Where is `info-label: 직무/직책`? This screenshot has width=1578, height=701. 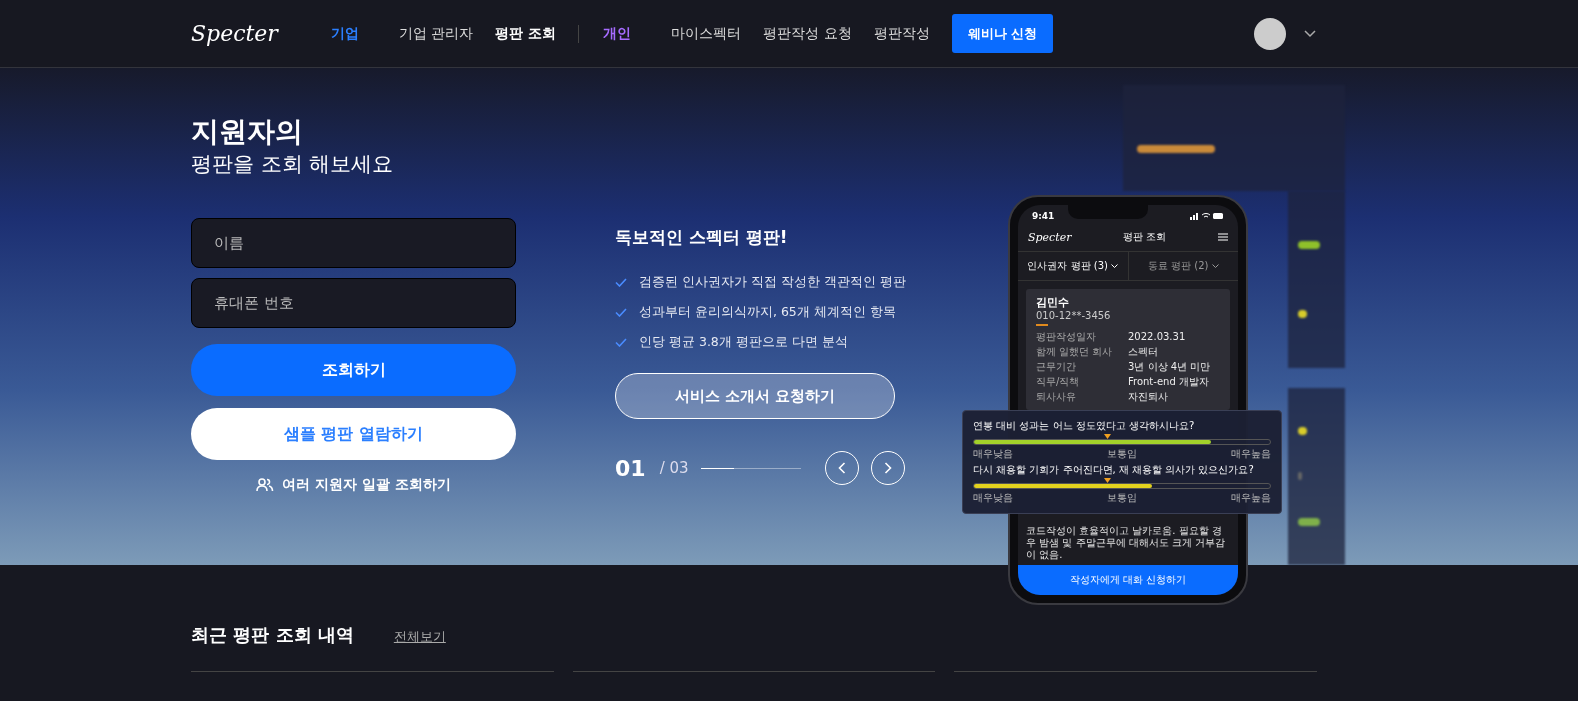 info-label: 직무/직책 is located at coordinates (1058, 381).